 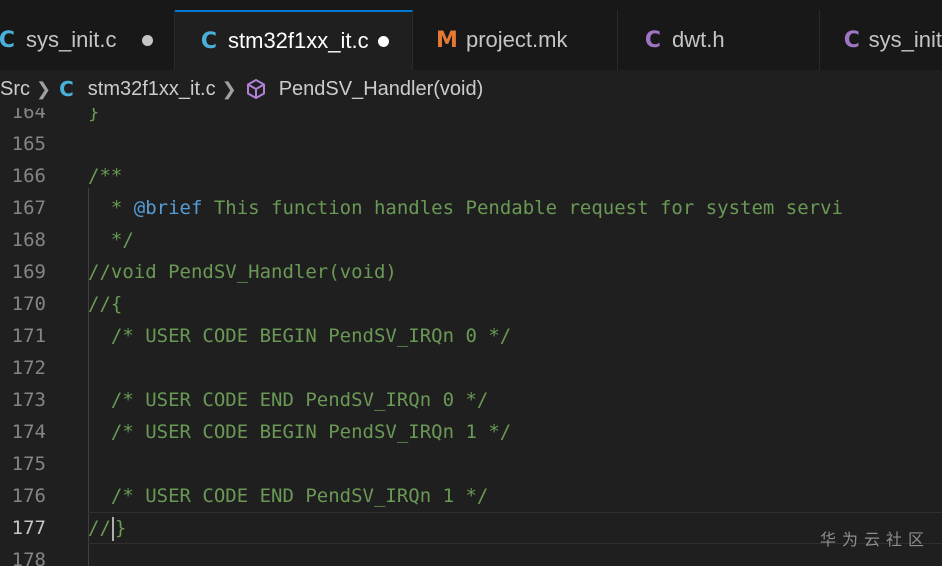 I want to click on line-number: 177, so click(x=28, y=528).